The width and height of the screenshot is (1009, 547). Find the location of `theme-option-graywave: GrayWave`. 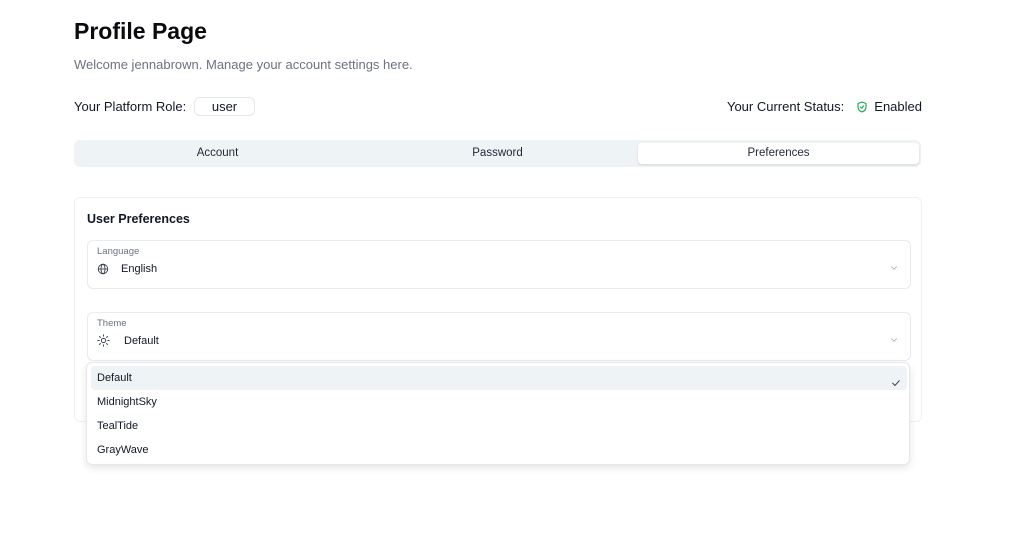

theme-option-graywave: GrayWave is located at coordinates (499, 450).